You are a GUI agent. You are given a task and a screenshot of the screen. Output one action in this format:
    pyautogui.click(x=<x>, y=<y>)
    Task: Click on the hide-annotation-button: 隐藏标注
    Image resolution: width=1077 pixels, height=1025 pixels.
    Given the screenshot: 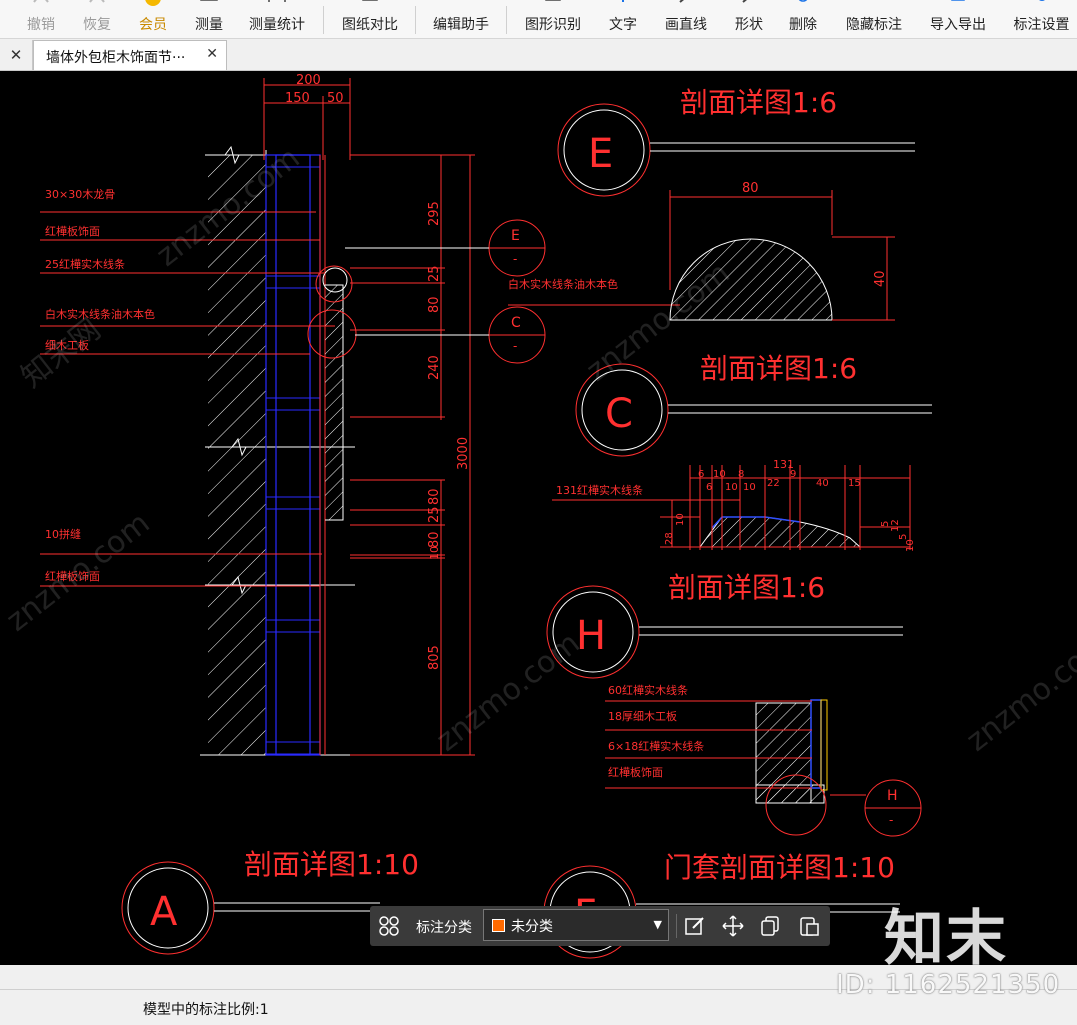 What is the action you would take?
    pyautogui.click(x=874, y=19)
    